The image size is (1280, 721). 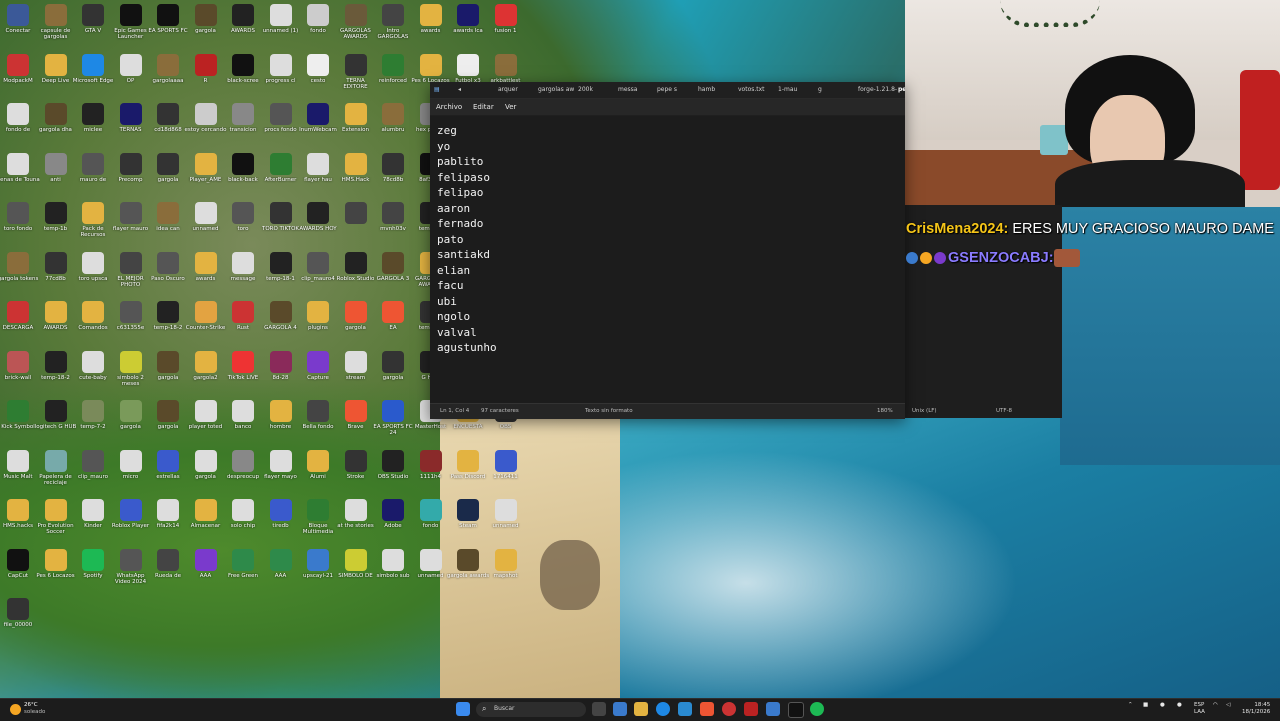 What do you see at coordinates (878, 90) in the screenshot?
I see `notepad-tab: forge-1.21.8-` at bounding box center [878, 90].